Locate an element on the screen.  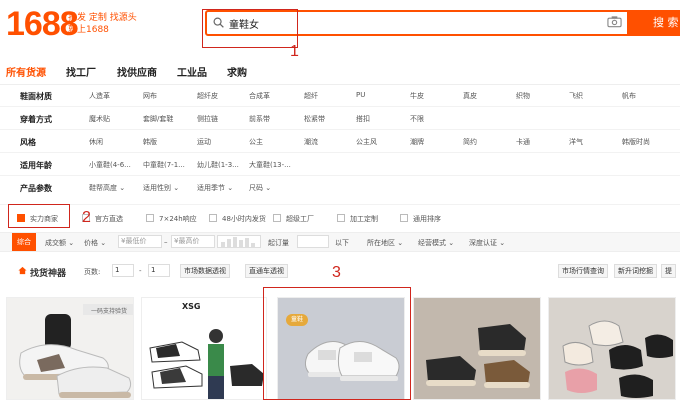
dropdown-business-mode: 经营模式 ⌄ is located at coordinates (436, 243).